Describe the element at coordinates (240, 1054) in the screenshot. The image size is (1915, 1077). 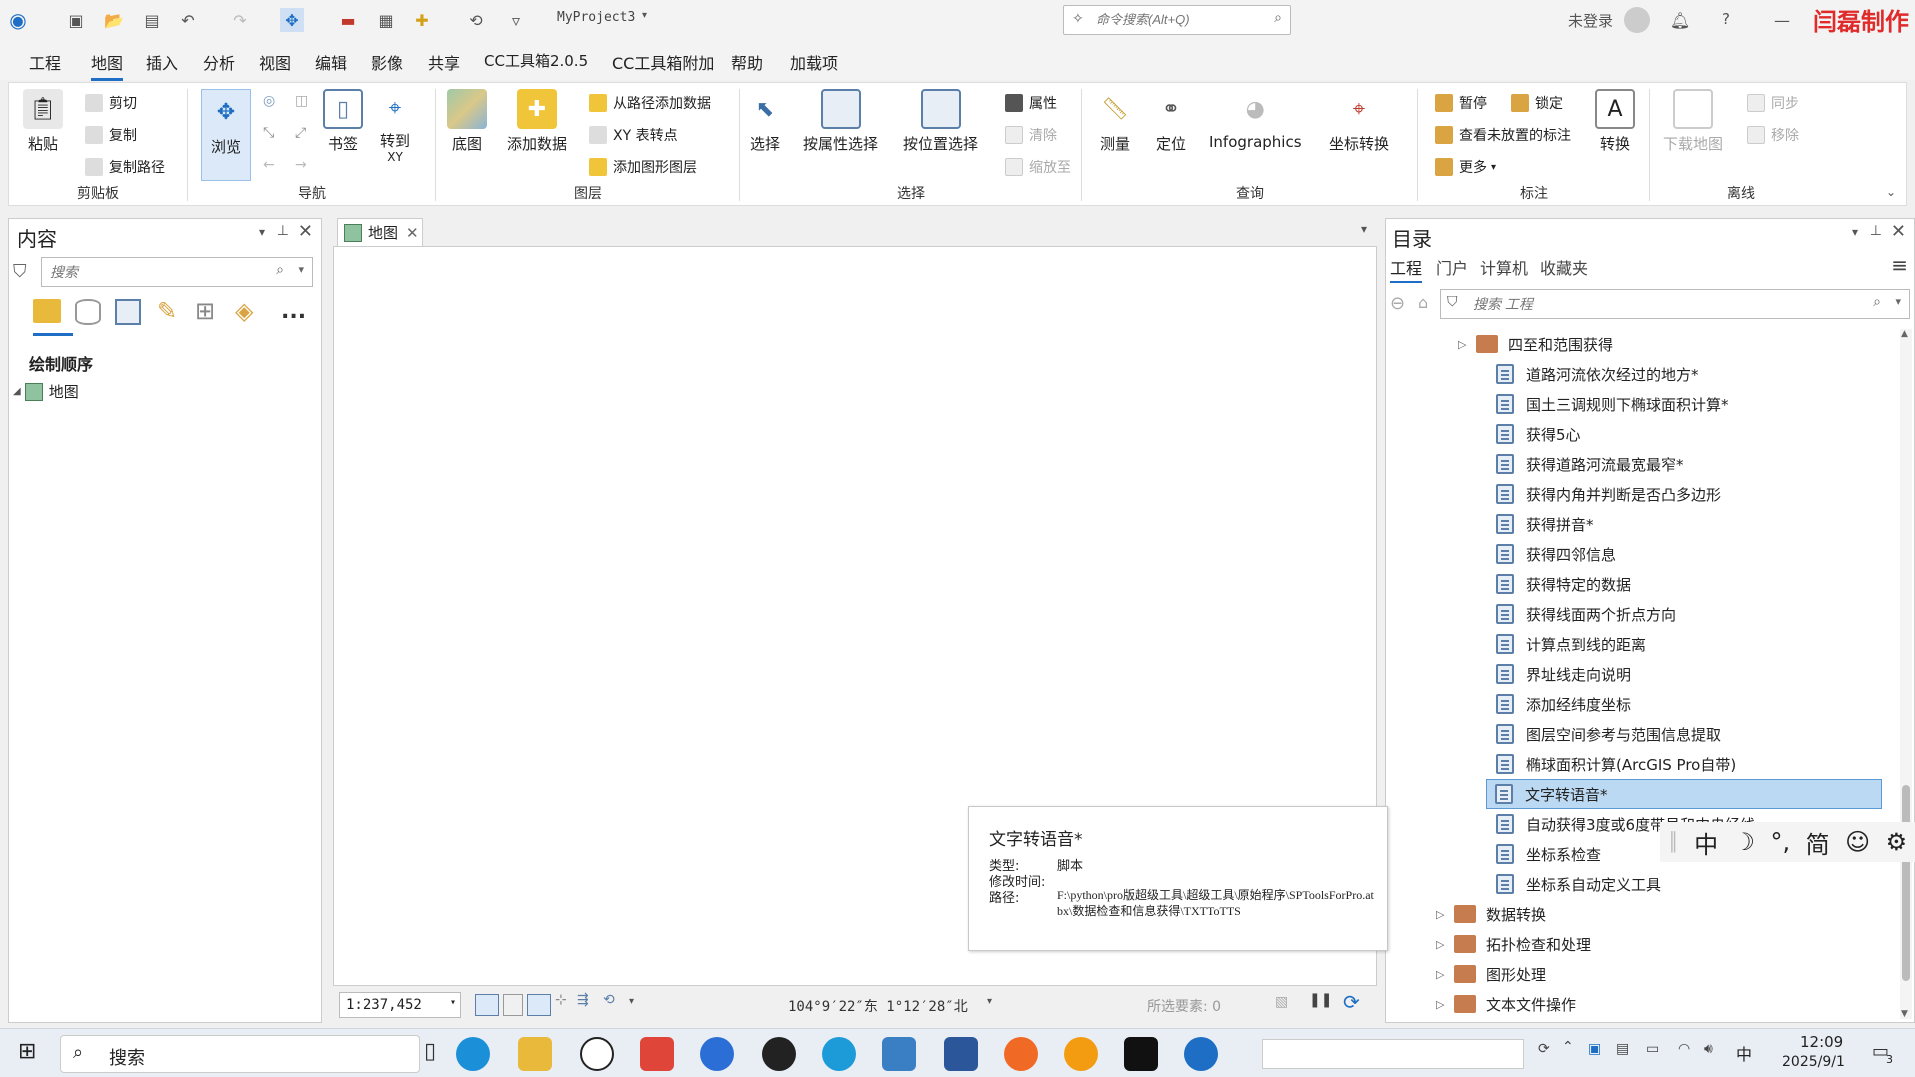
I see `taskbar-search: ⌕ 搜索` at that location.